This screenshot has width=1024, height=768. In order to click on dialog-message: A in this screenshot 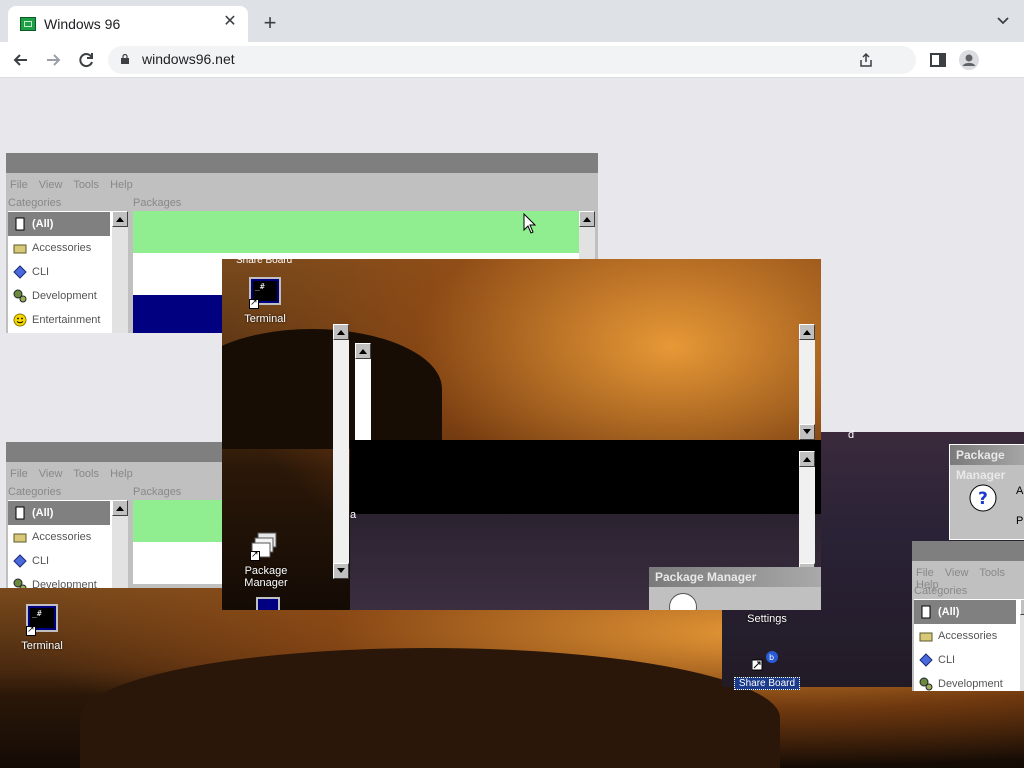, I will do `click(1020, 491)`.